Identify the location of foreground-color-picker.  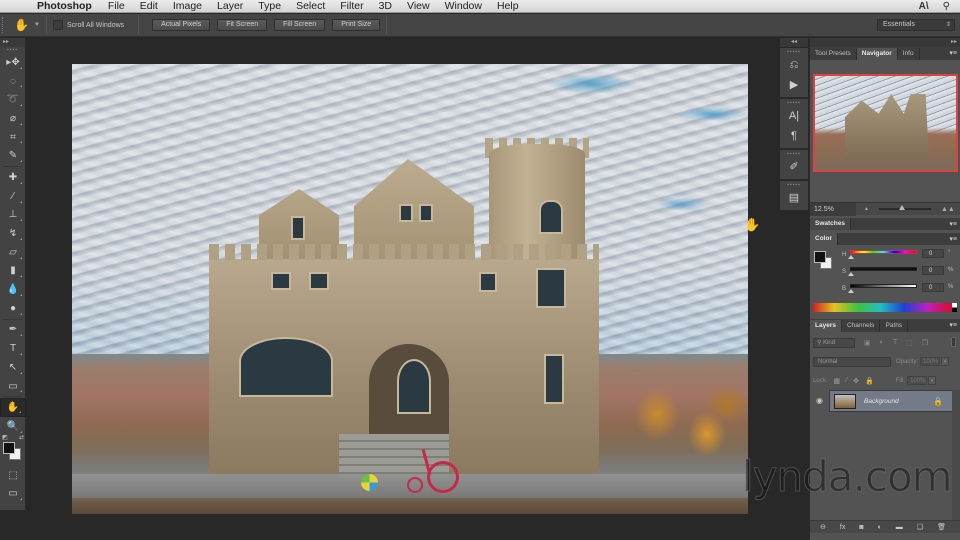
(820, 257).